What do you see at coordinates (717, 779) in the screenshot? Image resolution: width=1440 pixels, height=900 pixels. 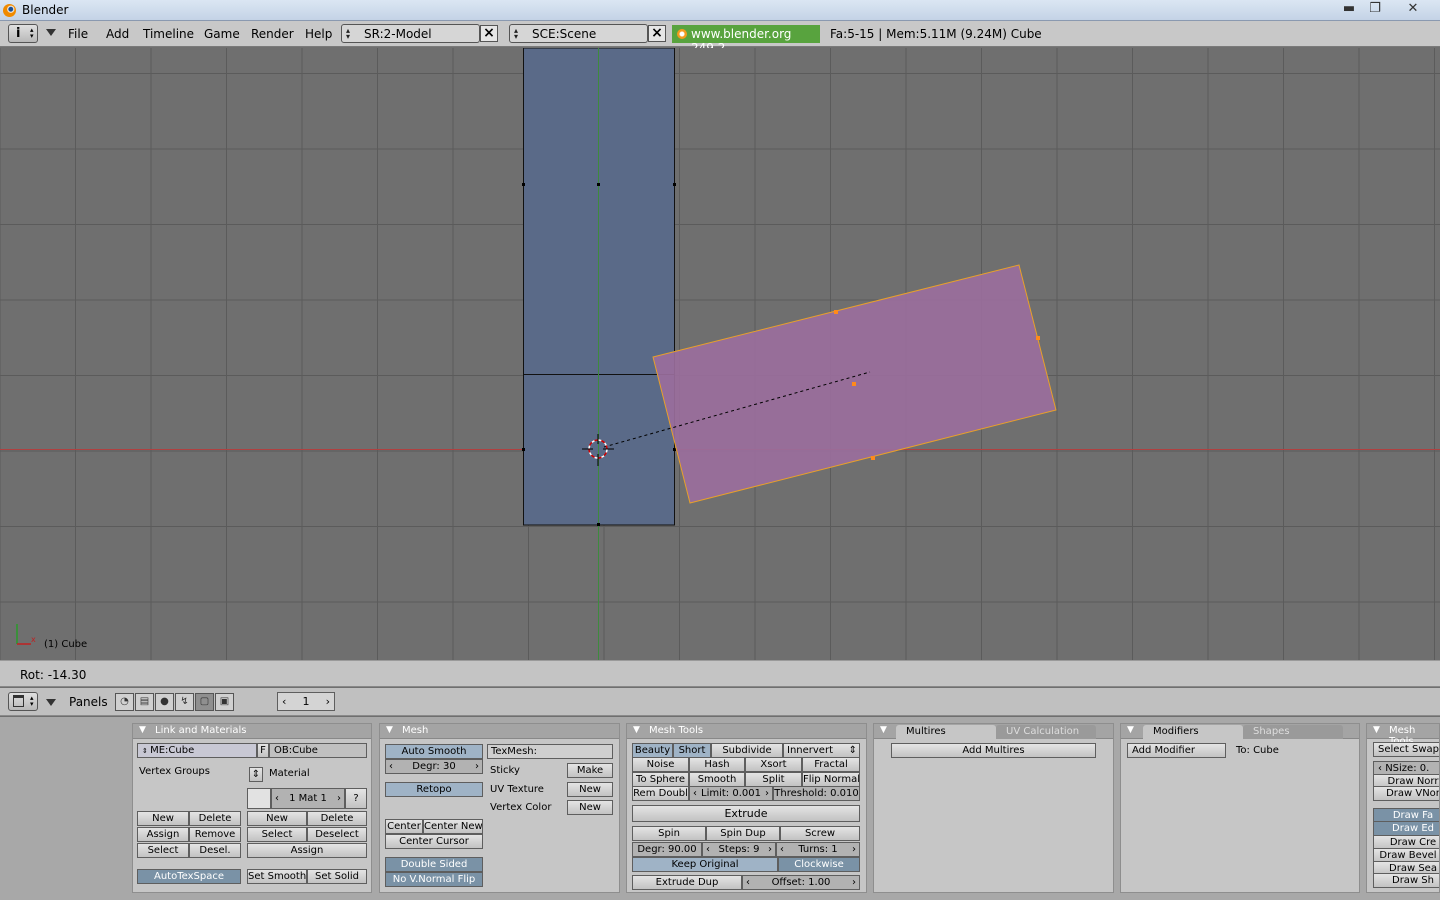 I see `smooth-button: Smooth` at bounding box center [717, 779].